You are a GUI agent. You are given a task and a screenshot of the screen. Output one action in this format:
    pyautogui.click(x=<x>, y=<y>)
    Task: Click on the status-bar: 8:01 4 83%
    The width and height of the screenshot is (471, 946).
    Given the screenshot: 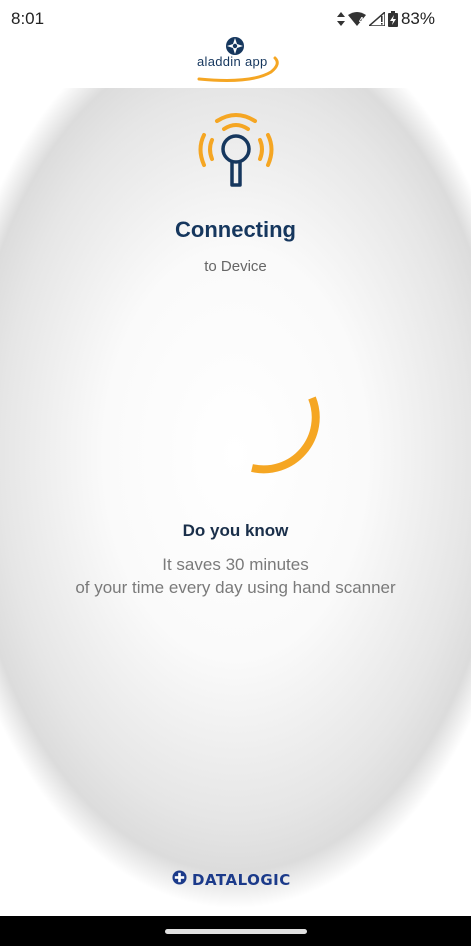 What is the action you would take?
    pyautogui.click(x=235, y=19)
    